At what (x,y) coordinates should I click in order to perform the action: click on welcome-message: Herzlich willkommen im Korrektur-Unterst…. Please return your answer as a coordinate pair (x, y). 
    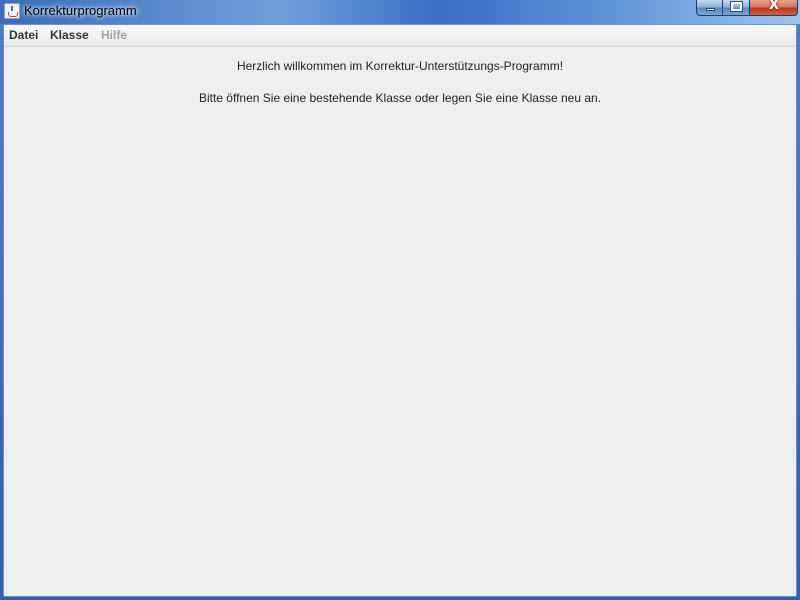
    Looking at the image, I should click on (400, 66).